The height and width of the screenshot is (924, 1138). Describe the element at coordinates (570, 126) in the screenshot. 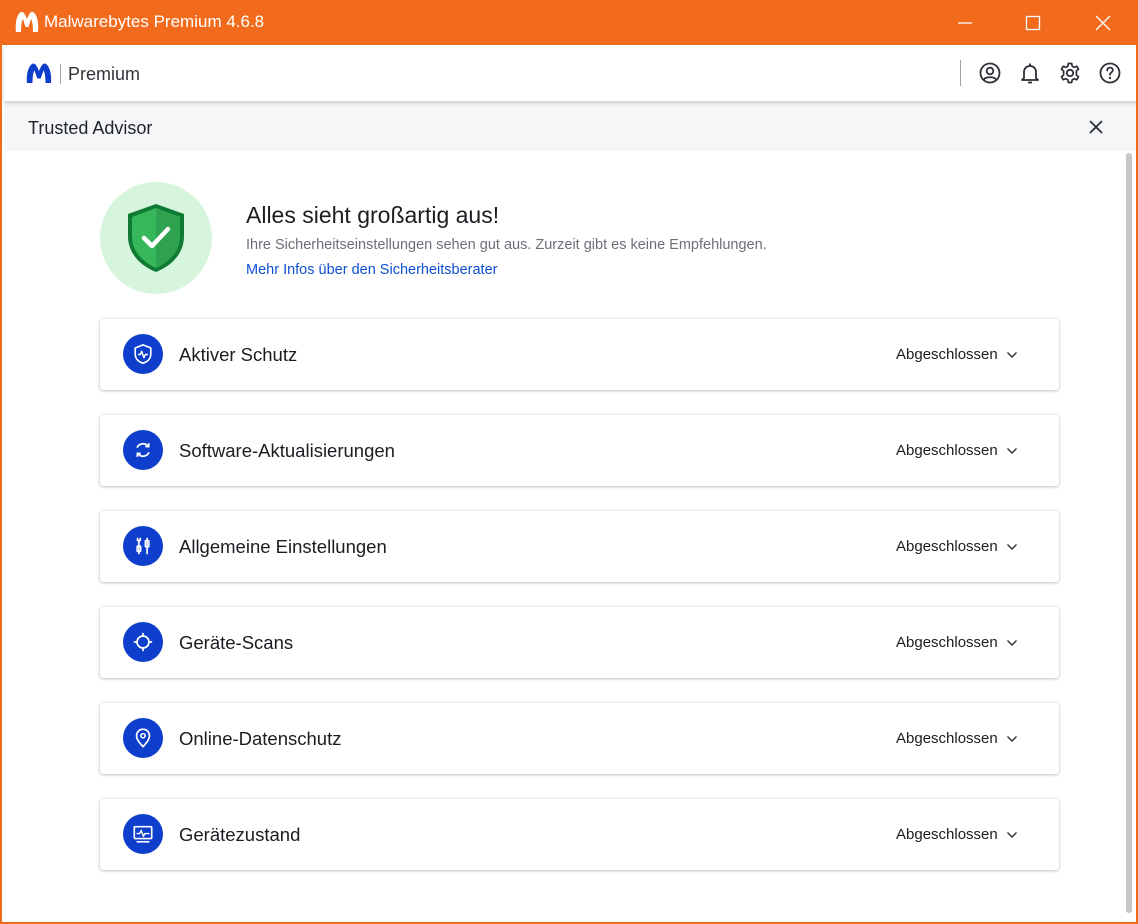

I see `panel-header: Trusted Advisor` at that location.